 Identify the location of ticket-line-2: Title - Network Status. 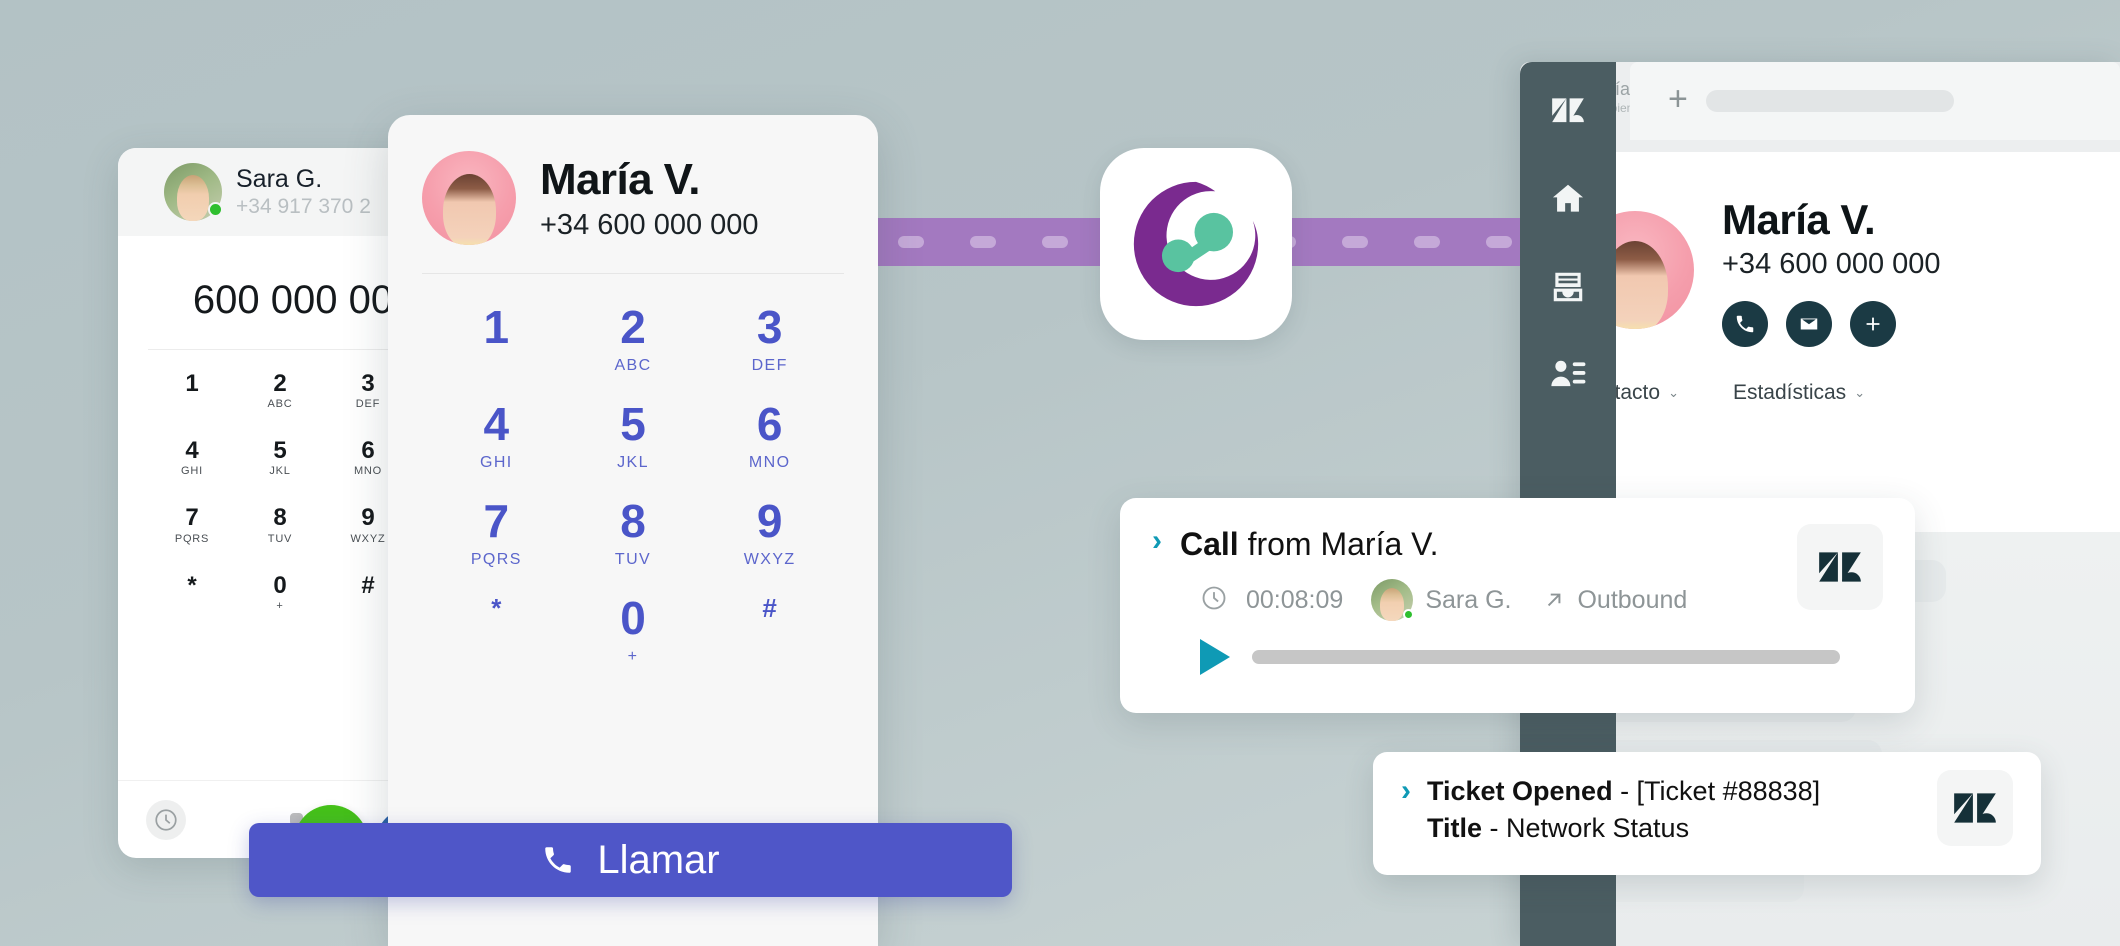
(1623, 828).